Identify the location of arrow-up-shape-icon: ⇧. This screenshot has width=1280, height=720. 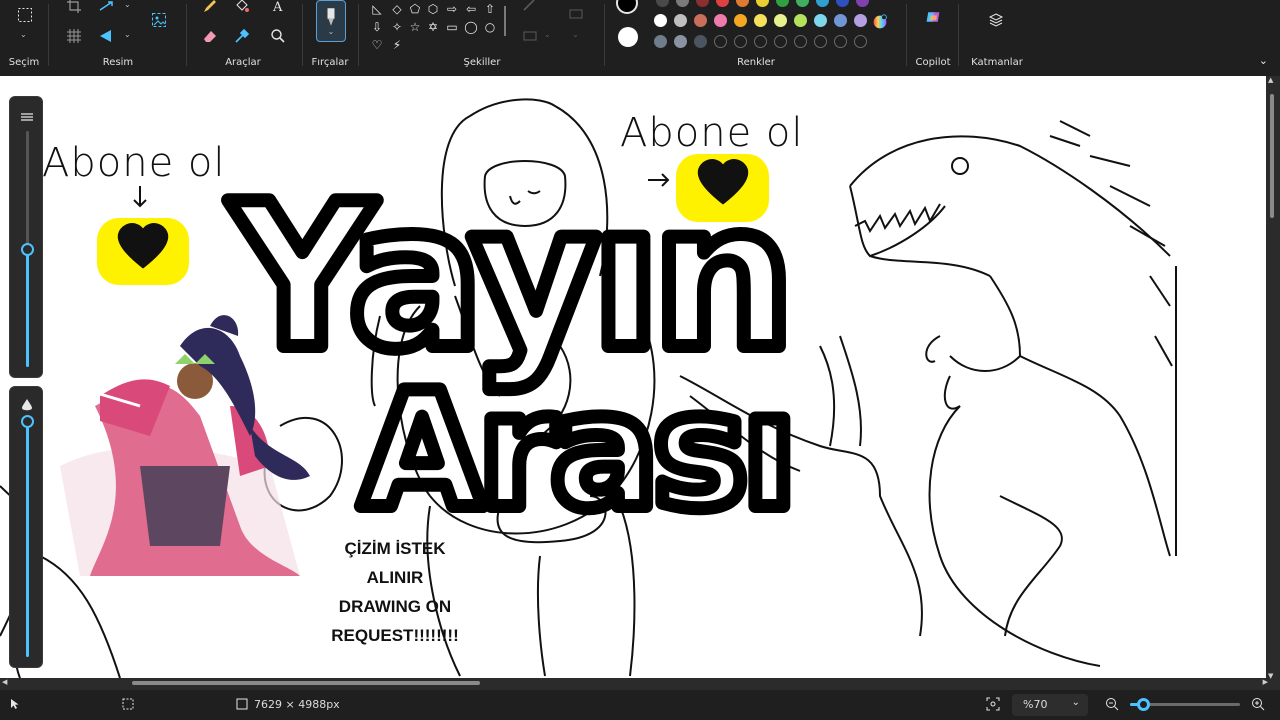
(490, 9).